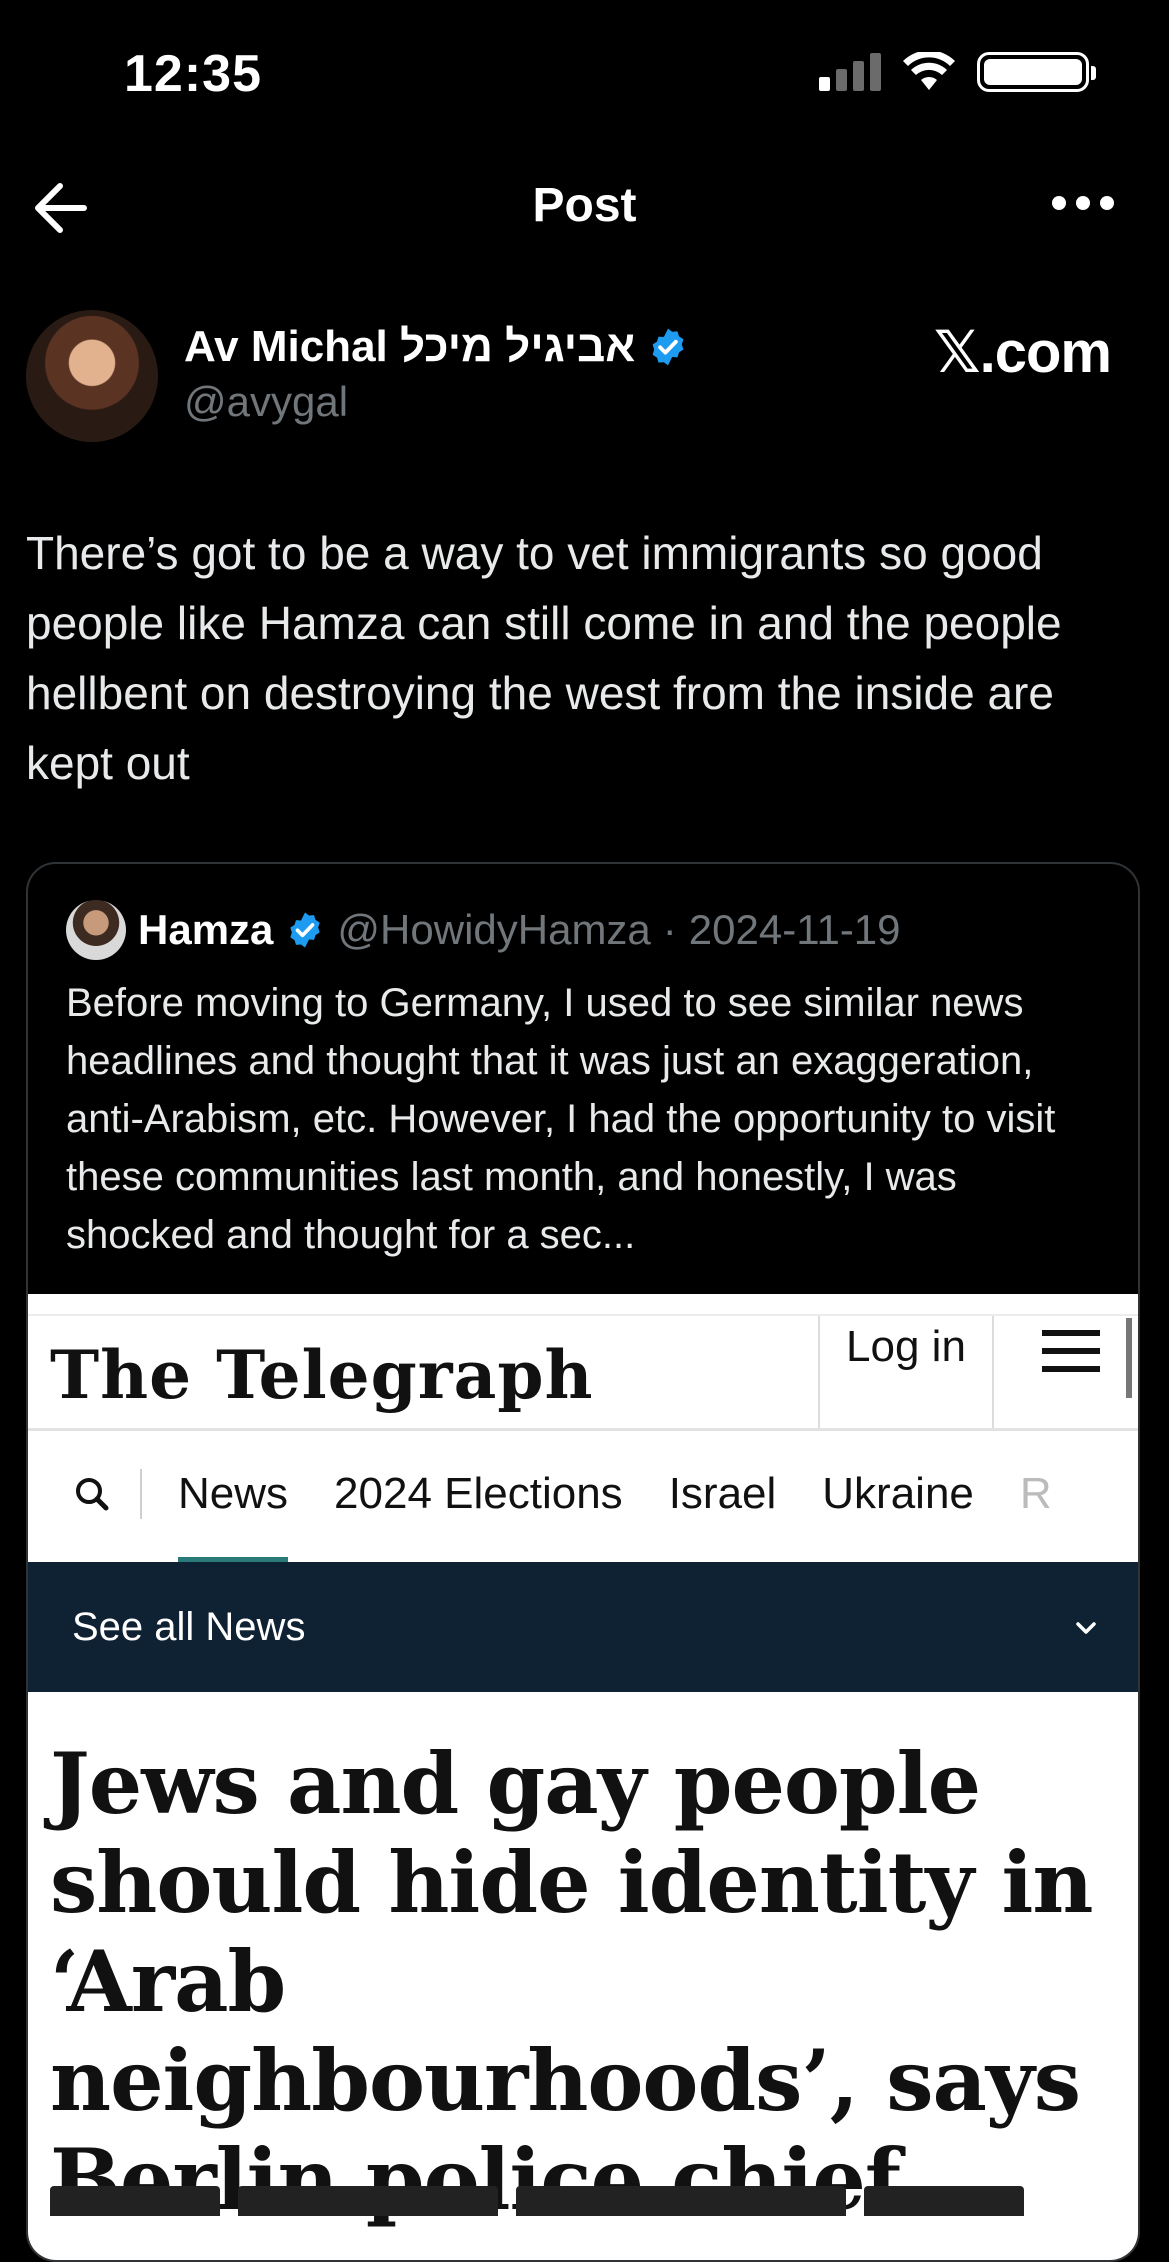  What do you see at coordinates (1022, 352) in the screenshot?
I see `x-com-watermark: 𝕏.com` at bounding box center [1022, 352].